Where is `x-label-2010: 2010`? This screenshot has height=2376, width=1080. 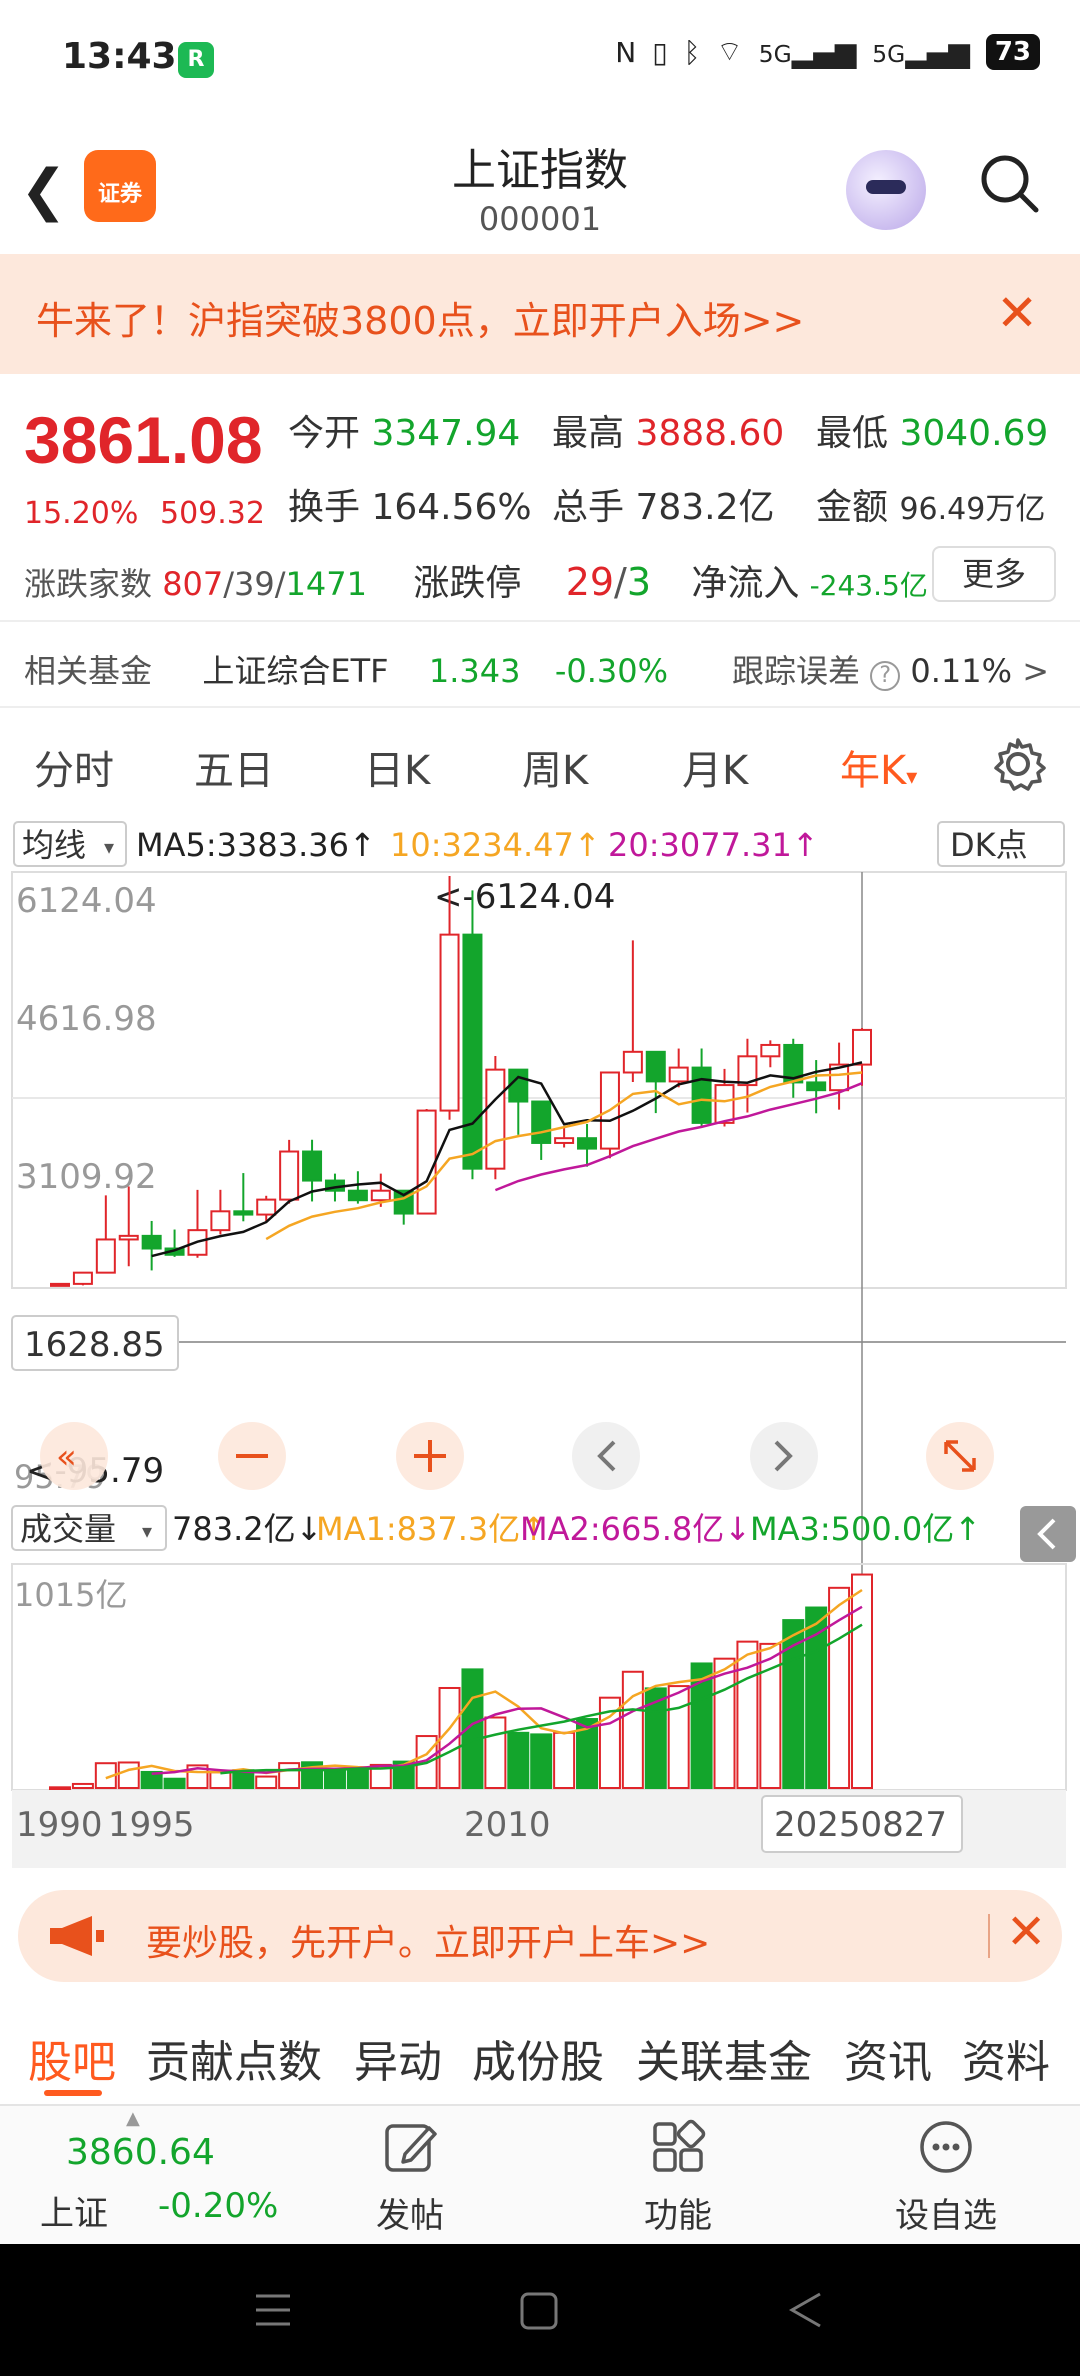
x-label-2010: 2010 is located at coordinates (507, 1825).